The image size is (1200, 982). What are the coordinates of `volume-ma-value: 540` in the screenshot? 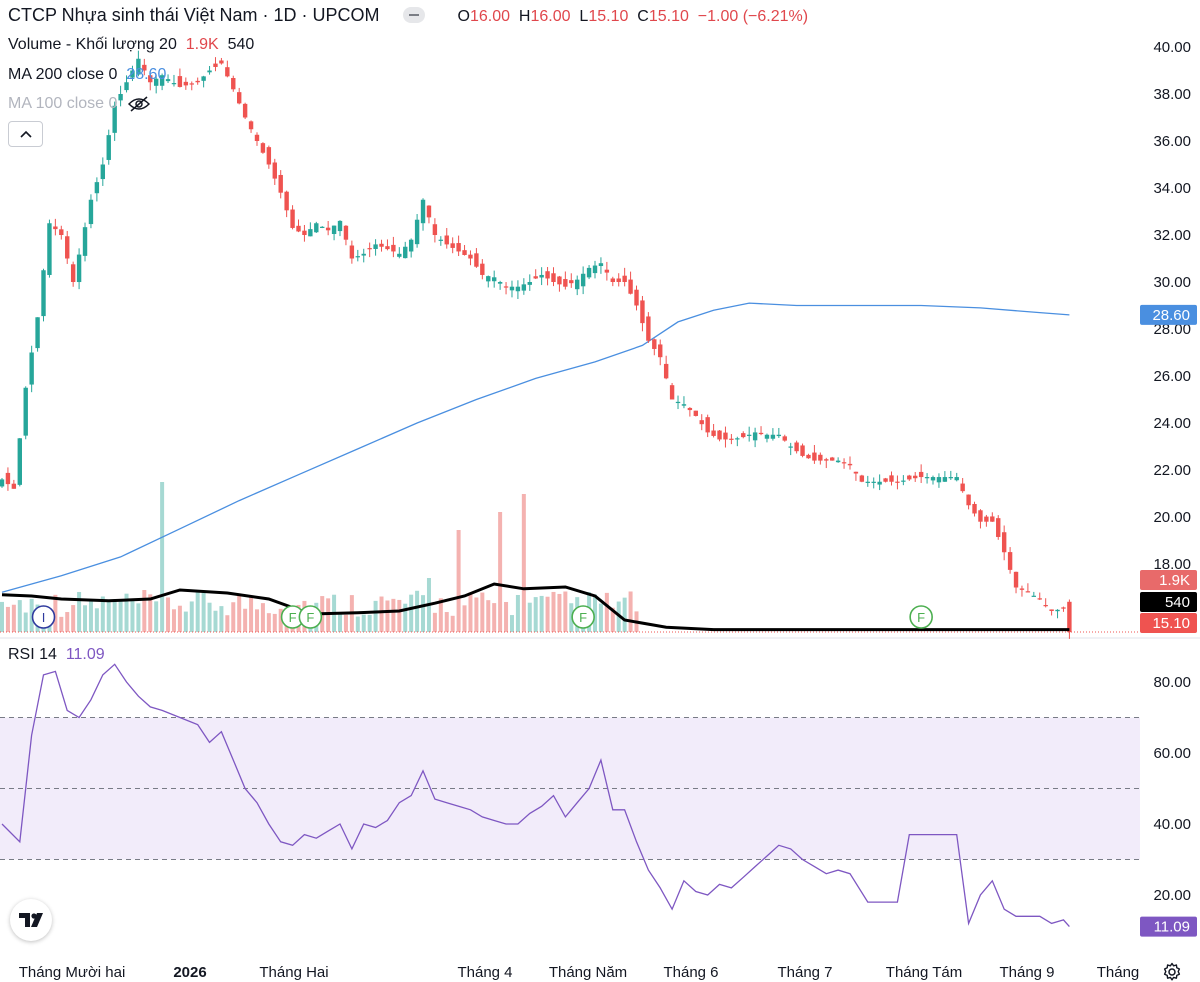 It's located at (241, 44).